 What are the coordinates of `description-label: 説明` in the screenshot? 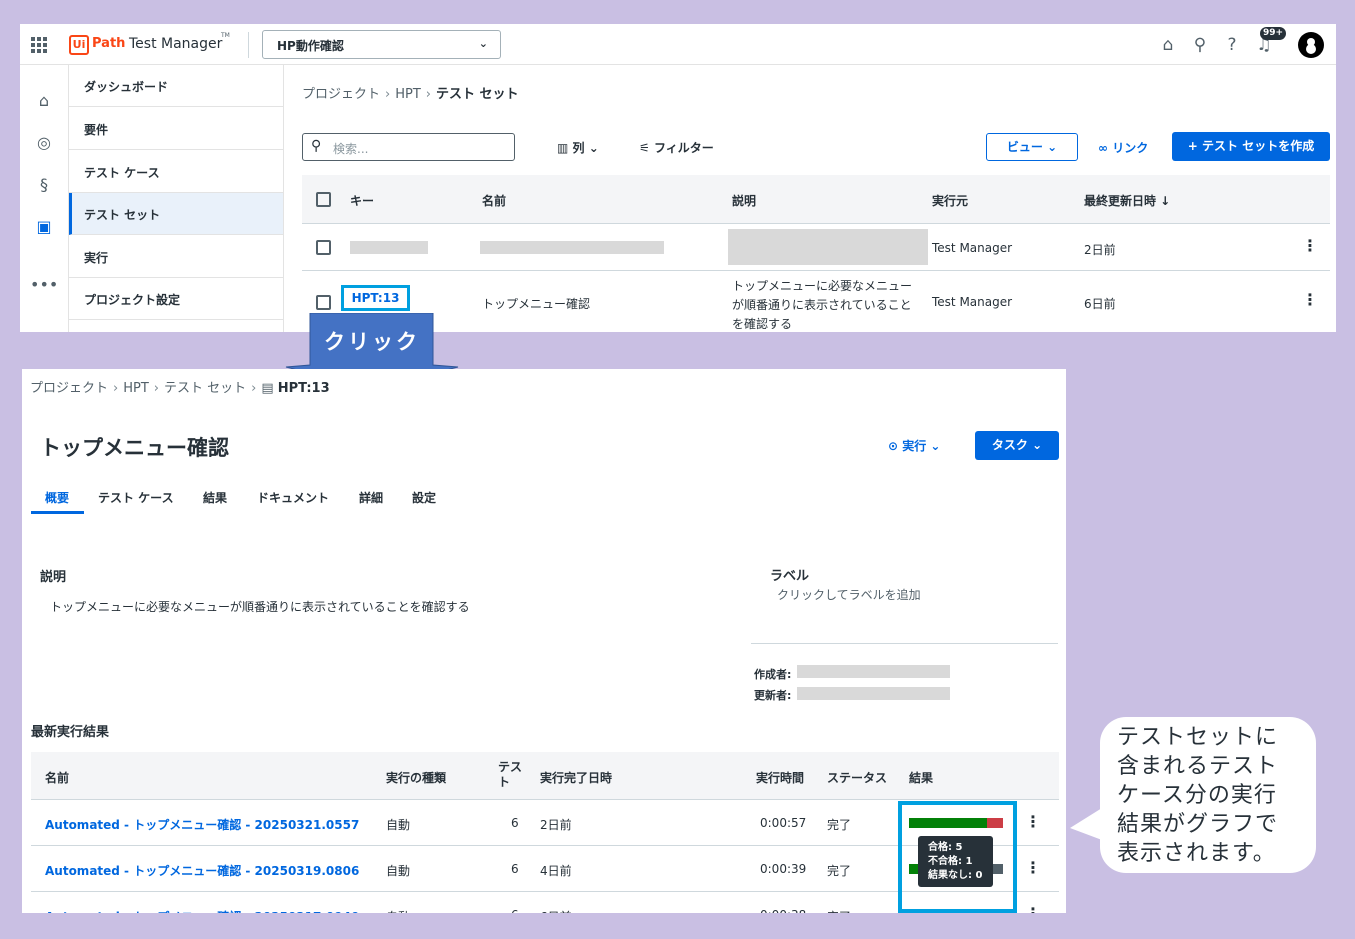 It's located at (53, 577).